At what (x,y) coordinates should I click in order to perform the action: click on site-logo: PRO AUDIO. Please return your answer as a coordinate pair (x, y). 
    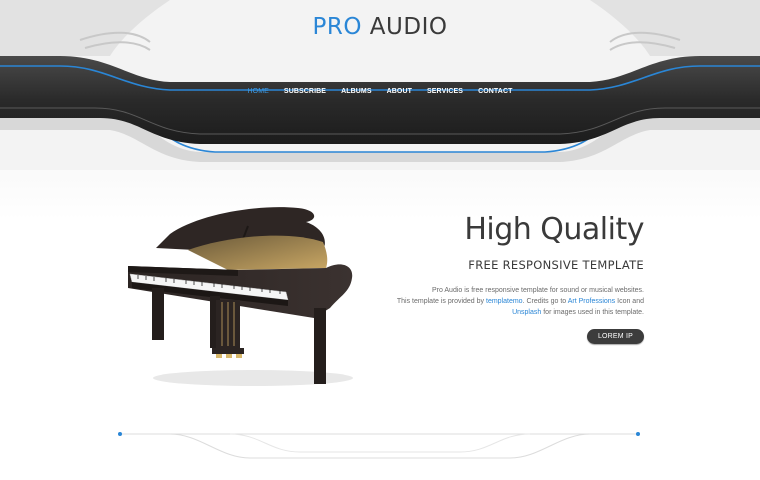
    Looking at the image, I should click on (380, 27).